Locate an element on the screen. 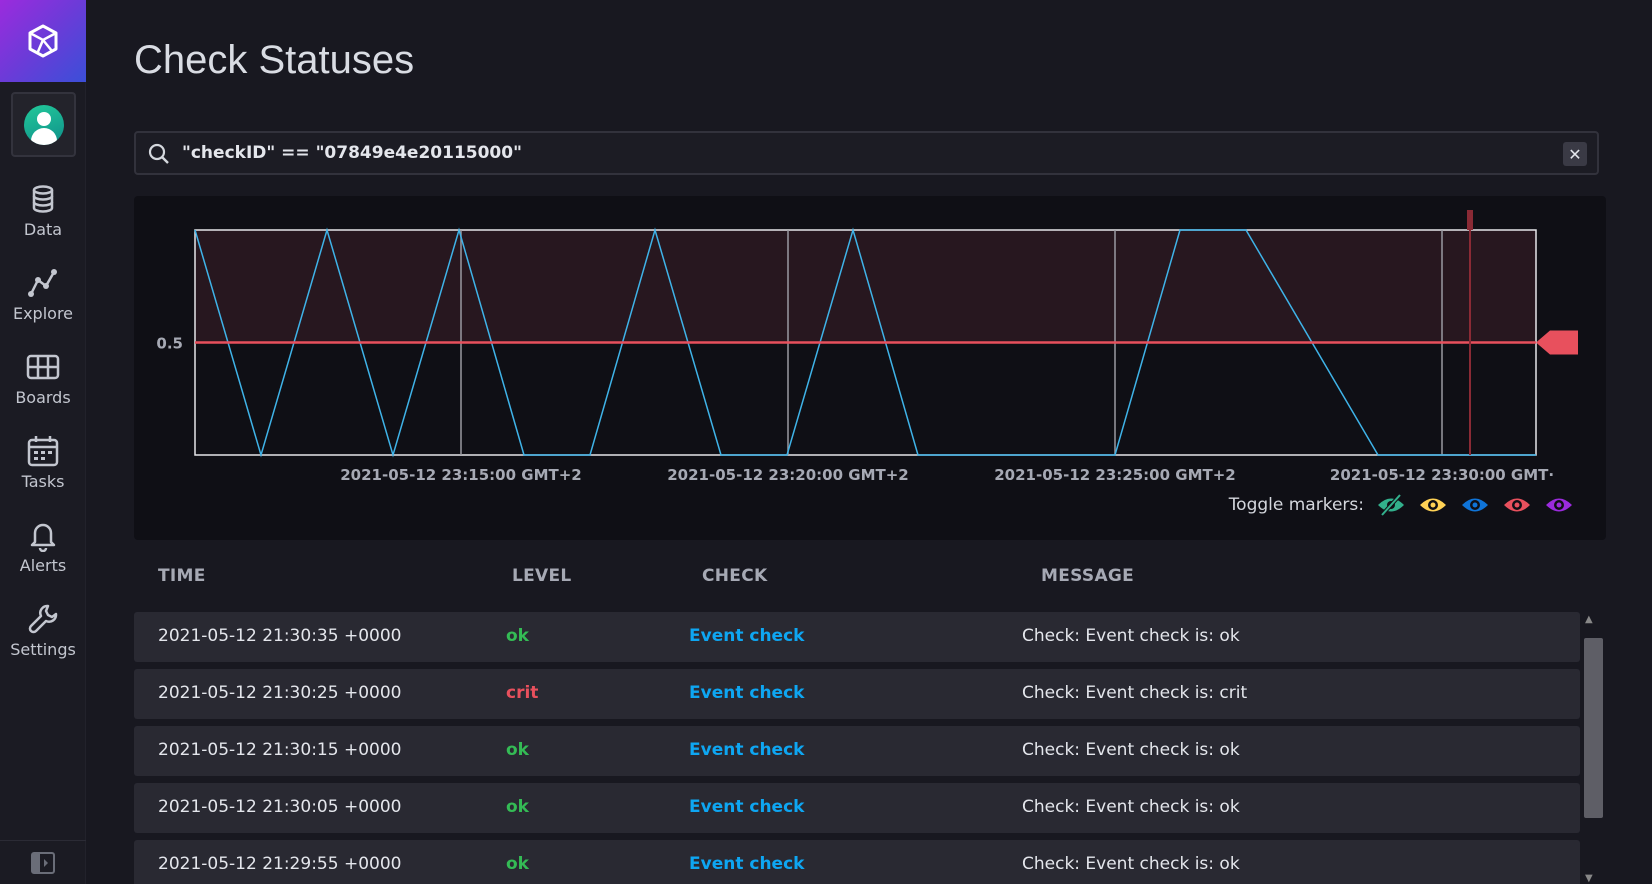 Image resolution: width=1652 pixels, height=884 pixels. logo is located at coordinates (43, 41).